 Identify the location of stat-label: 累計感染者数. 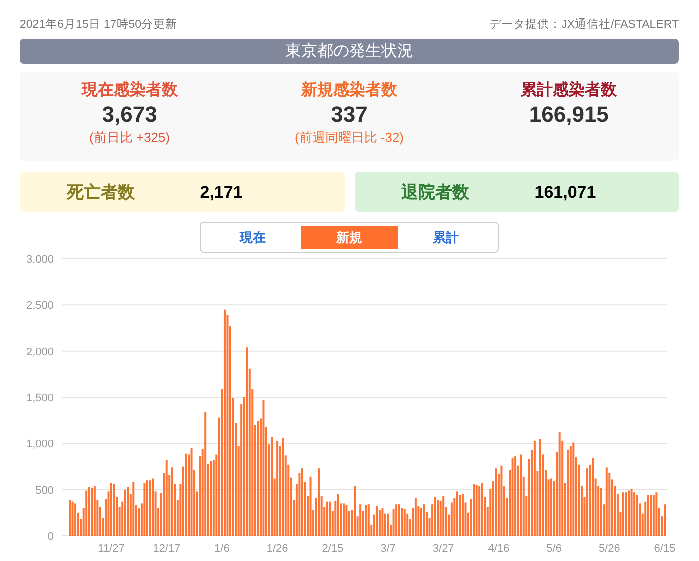
(569, 91).